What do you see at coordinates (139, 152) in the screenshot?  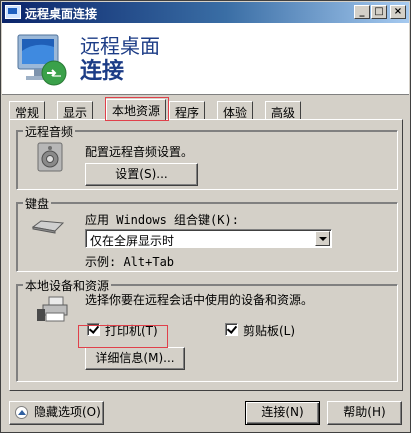 I see `remote-audio-description: 配置远程音频设置。` at bounding box center [139, 152].